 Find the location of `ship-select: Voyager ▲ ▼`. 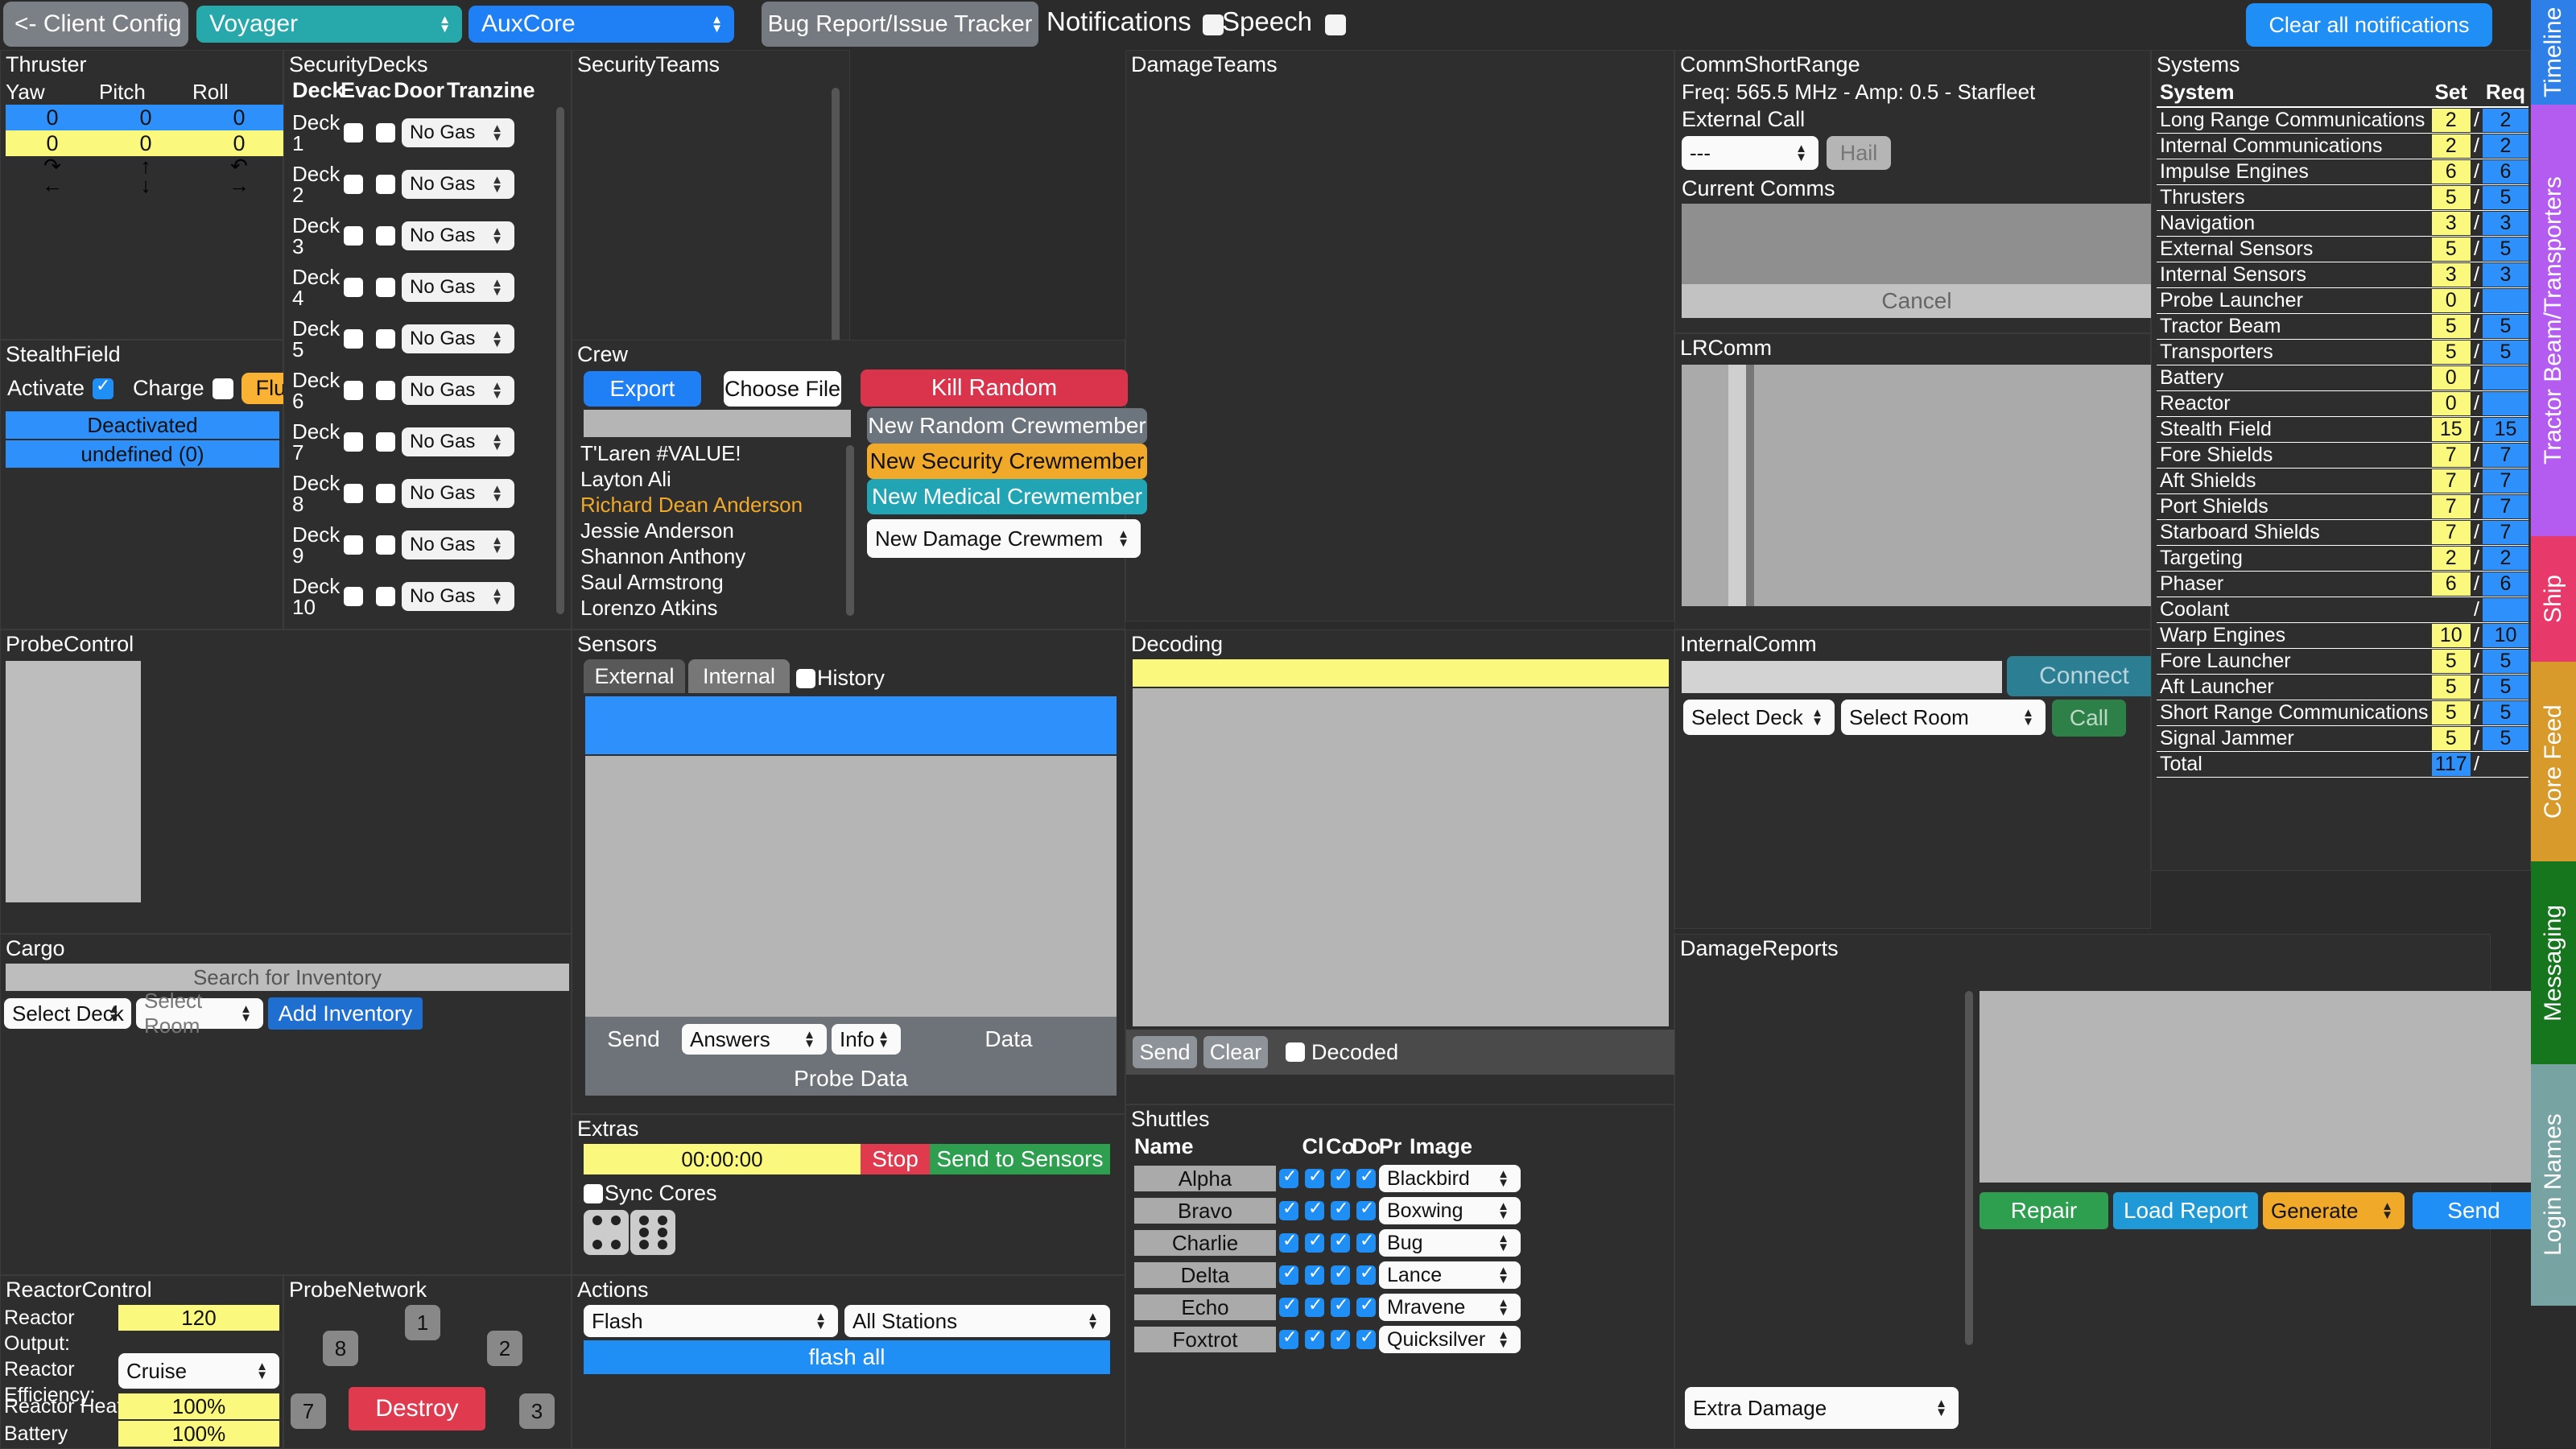

ship-select: Voyager ▲ ▼ is located at coordinates (329, 24).